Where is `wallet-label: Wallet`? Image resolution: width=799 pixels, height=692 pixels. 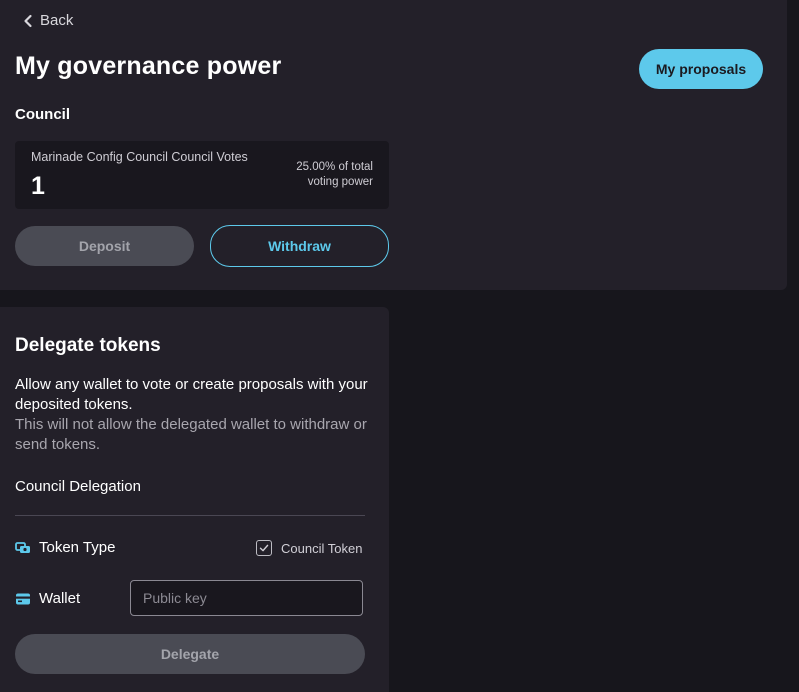
wallet-label: Wallet is located at coordinates (60, 598).